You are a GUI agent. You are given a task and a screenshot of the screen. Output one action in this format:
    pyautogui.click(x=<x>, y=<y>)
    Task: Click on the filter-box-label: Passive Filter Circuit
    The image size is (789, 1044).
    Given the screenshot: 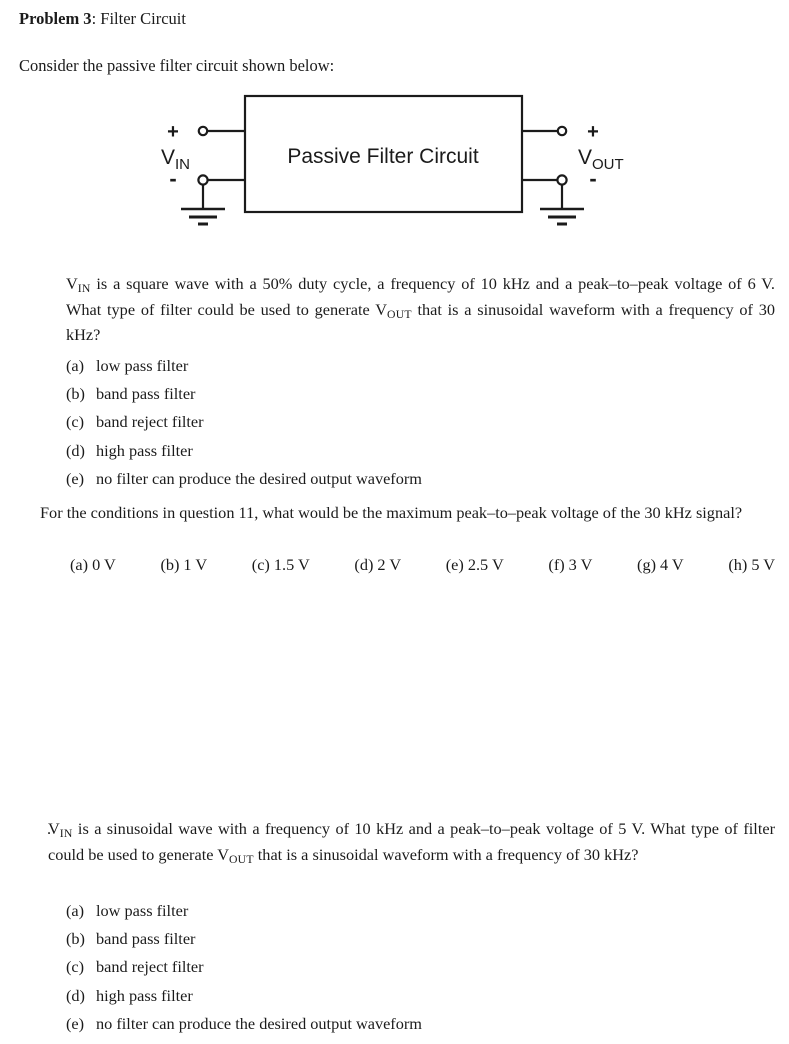 What is the action you would take?
    pyautogui.click(x=383, y=156)
    